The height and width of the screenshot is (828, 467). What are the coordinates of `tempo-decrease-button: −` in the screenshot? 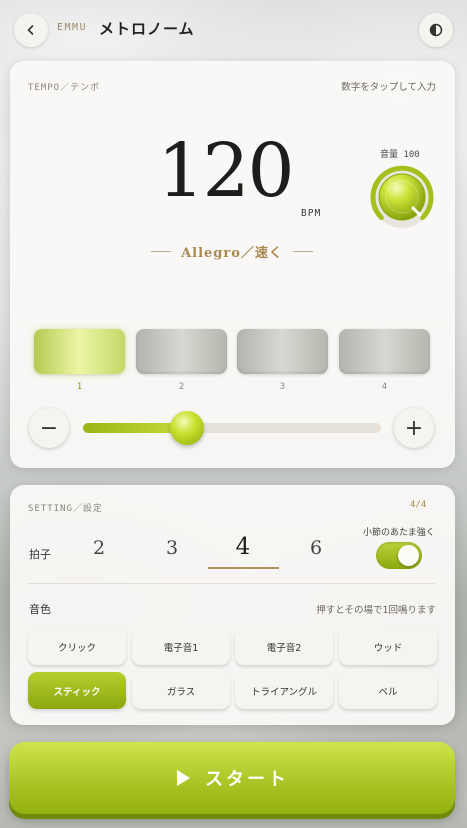 It's located at (49, 428).